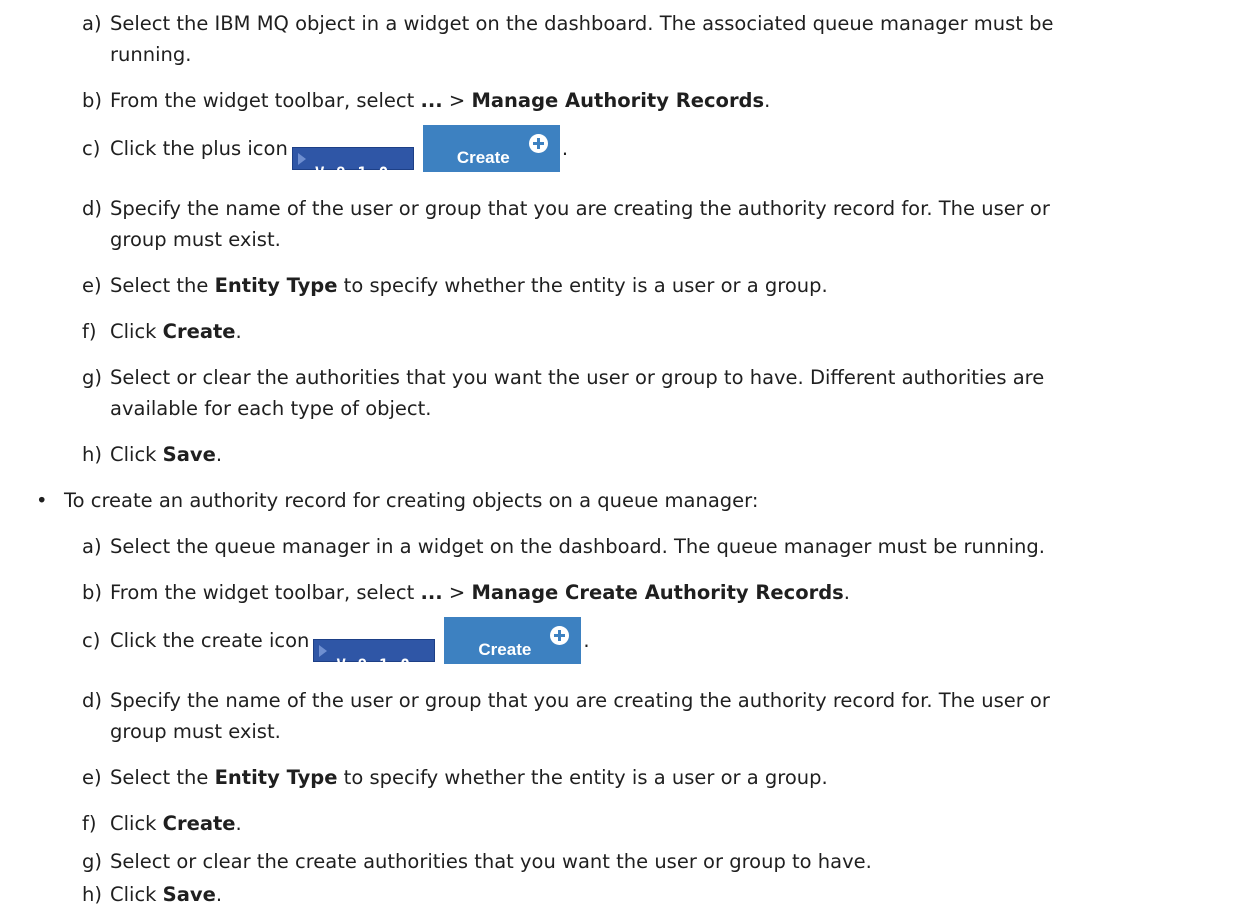 The image size is (1240, 911). I want to click on step-1h: h) Click Save., so click(657, 454).